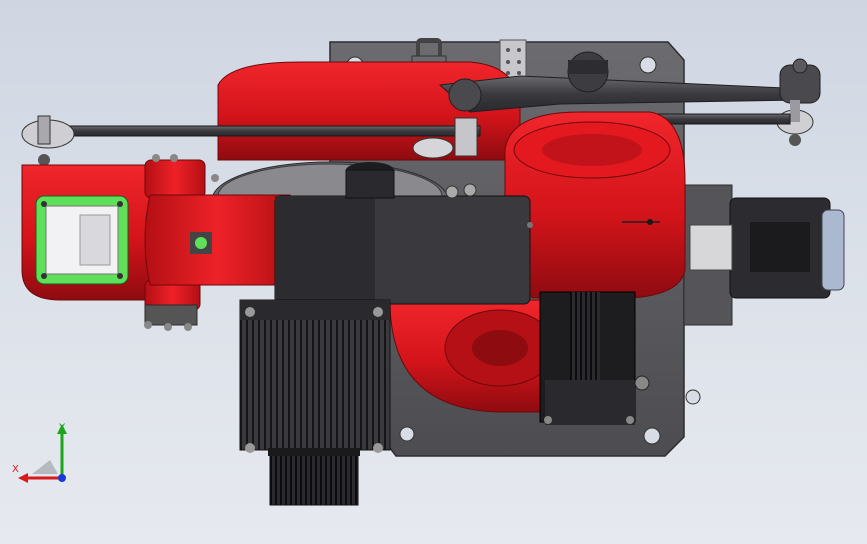 The width and height of the screenshot is (867, 544). What do you see at coordinates (45, 467) in the screenshot?
I see `triad-plane` at bounding box center [45, 467].